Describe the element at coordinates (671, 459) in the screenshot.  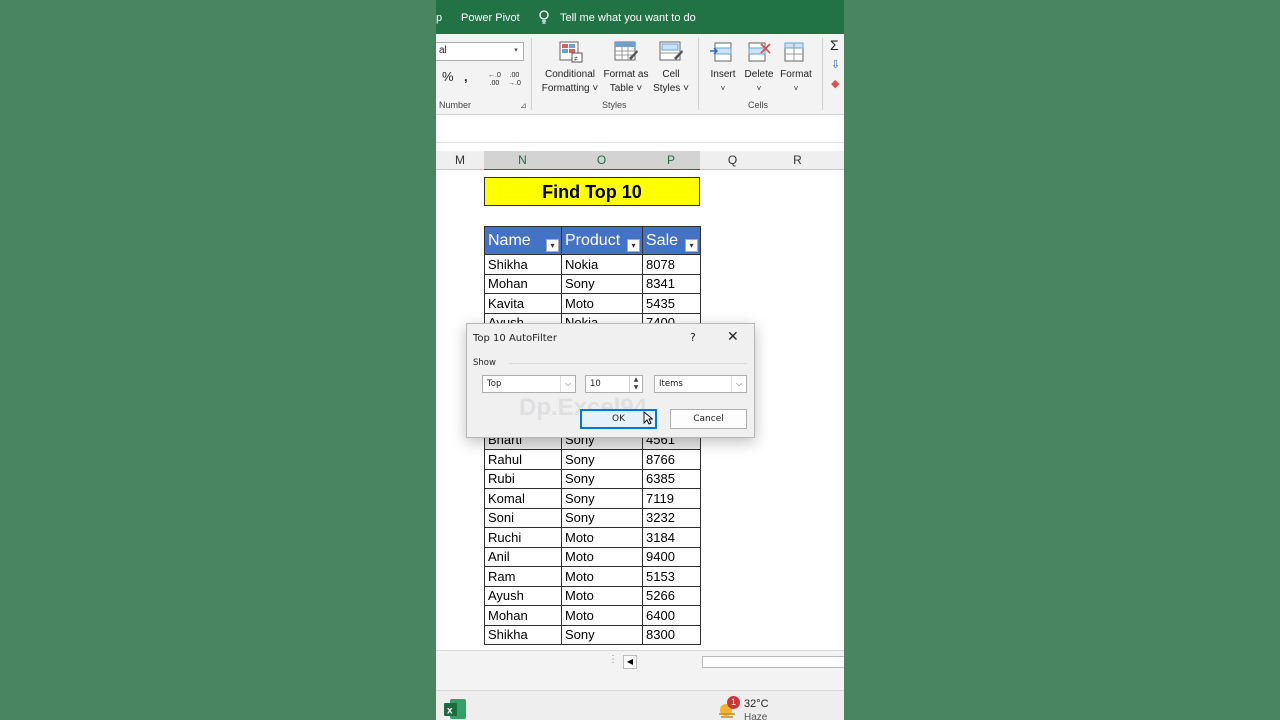
I see `cell-sale: 8766` at that location.